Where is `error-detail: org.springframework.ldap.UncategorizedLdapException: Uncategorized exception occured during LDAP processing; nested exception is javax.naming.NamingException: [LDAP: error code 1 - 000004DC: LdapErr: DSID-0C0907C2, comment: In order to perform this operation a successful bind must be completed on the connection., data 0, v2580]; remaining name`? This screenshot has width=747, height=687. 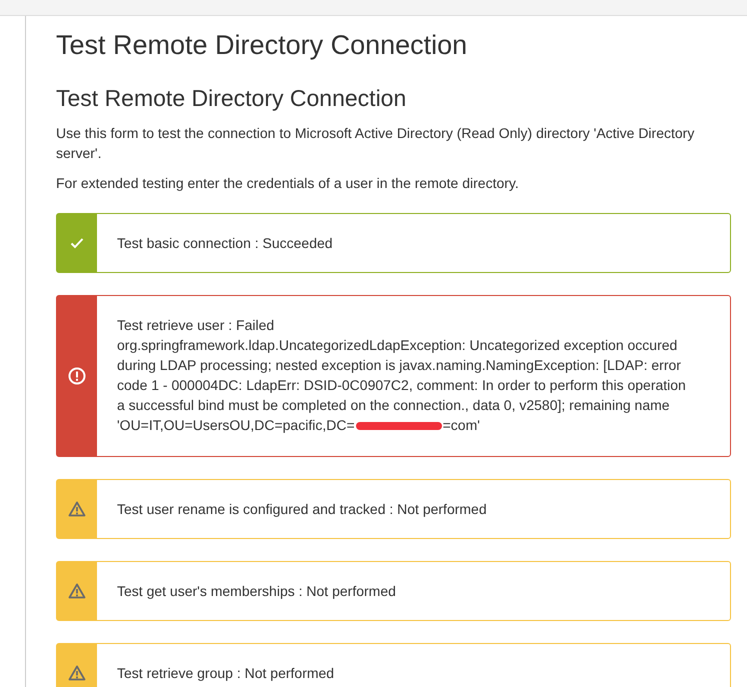 error-detail: org.springframework.ldap.UncategorizedLdapException: Uncategorized exception occured during LDAP processing; nested exception is javax.naming.NamingException: [LDAP: error code 1 - 000004DC: LdapErr: DSID-0C0907C2, comment: In order to perform this operation a successful bind must be completed on the connection., data 0, v2580]; remaining name is located at coordinates (402, 375).